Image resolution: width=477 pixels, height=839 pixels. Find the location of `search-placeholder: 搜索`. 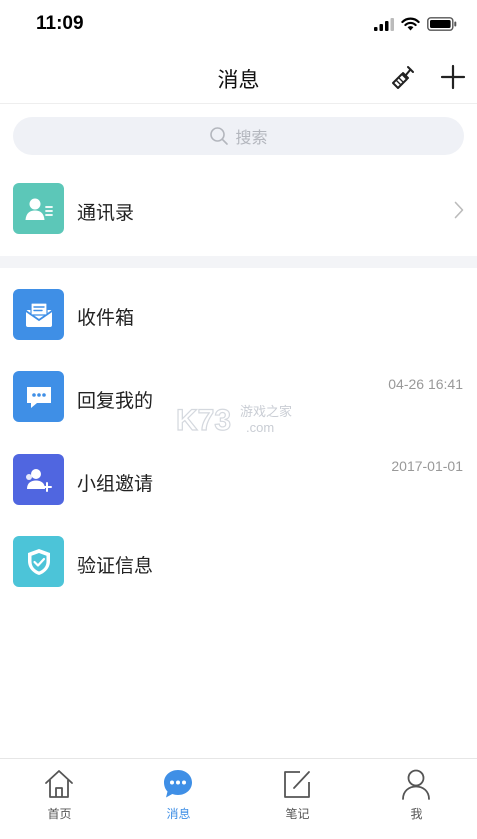

search-placeholder: 搜索 is located at coordinates (251, 137).